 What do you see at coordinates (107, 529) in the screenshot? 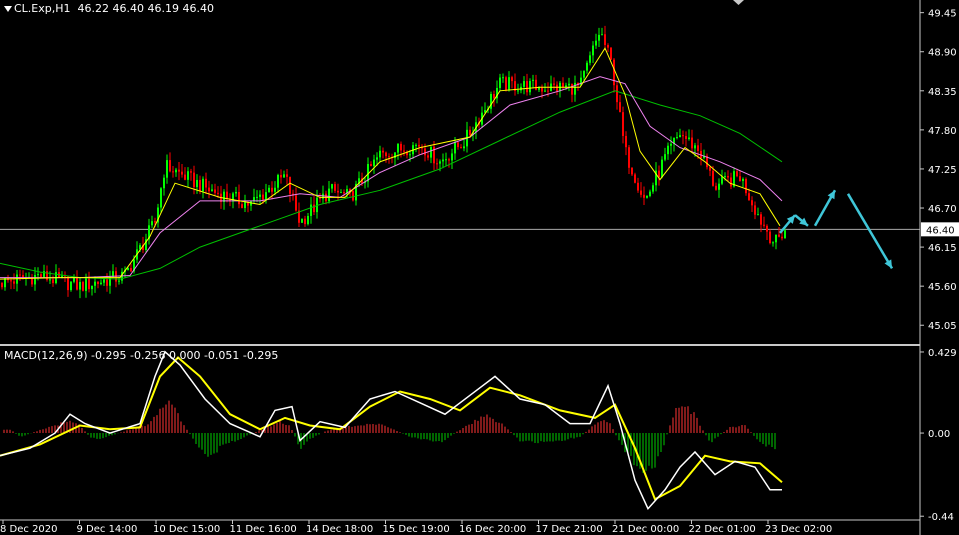
I see `time-tick-label: 9 Dec 14:00` at bounding box center [107, 529].